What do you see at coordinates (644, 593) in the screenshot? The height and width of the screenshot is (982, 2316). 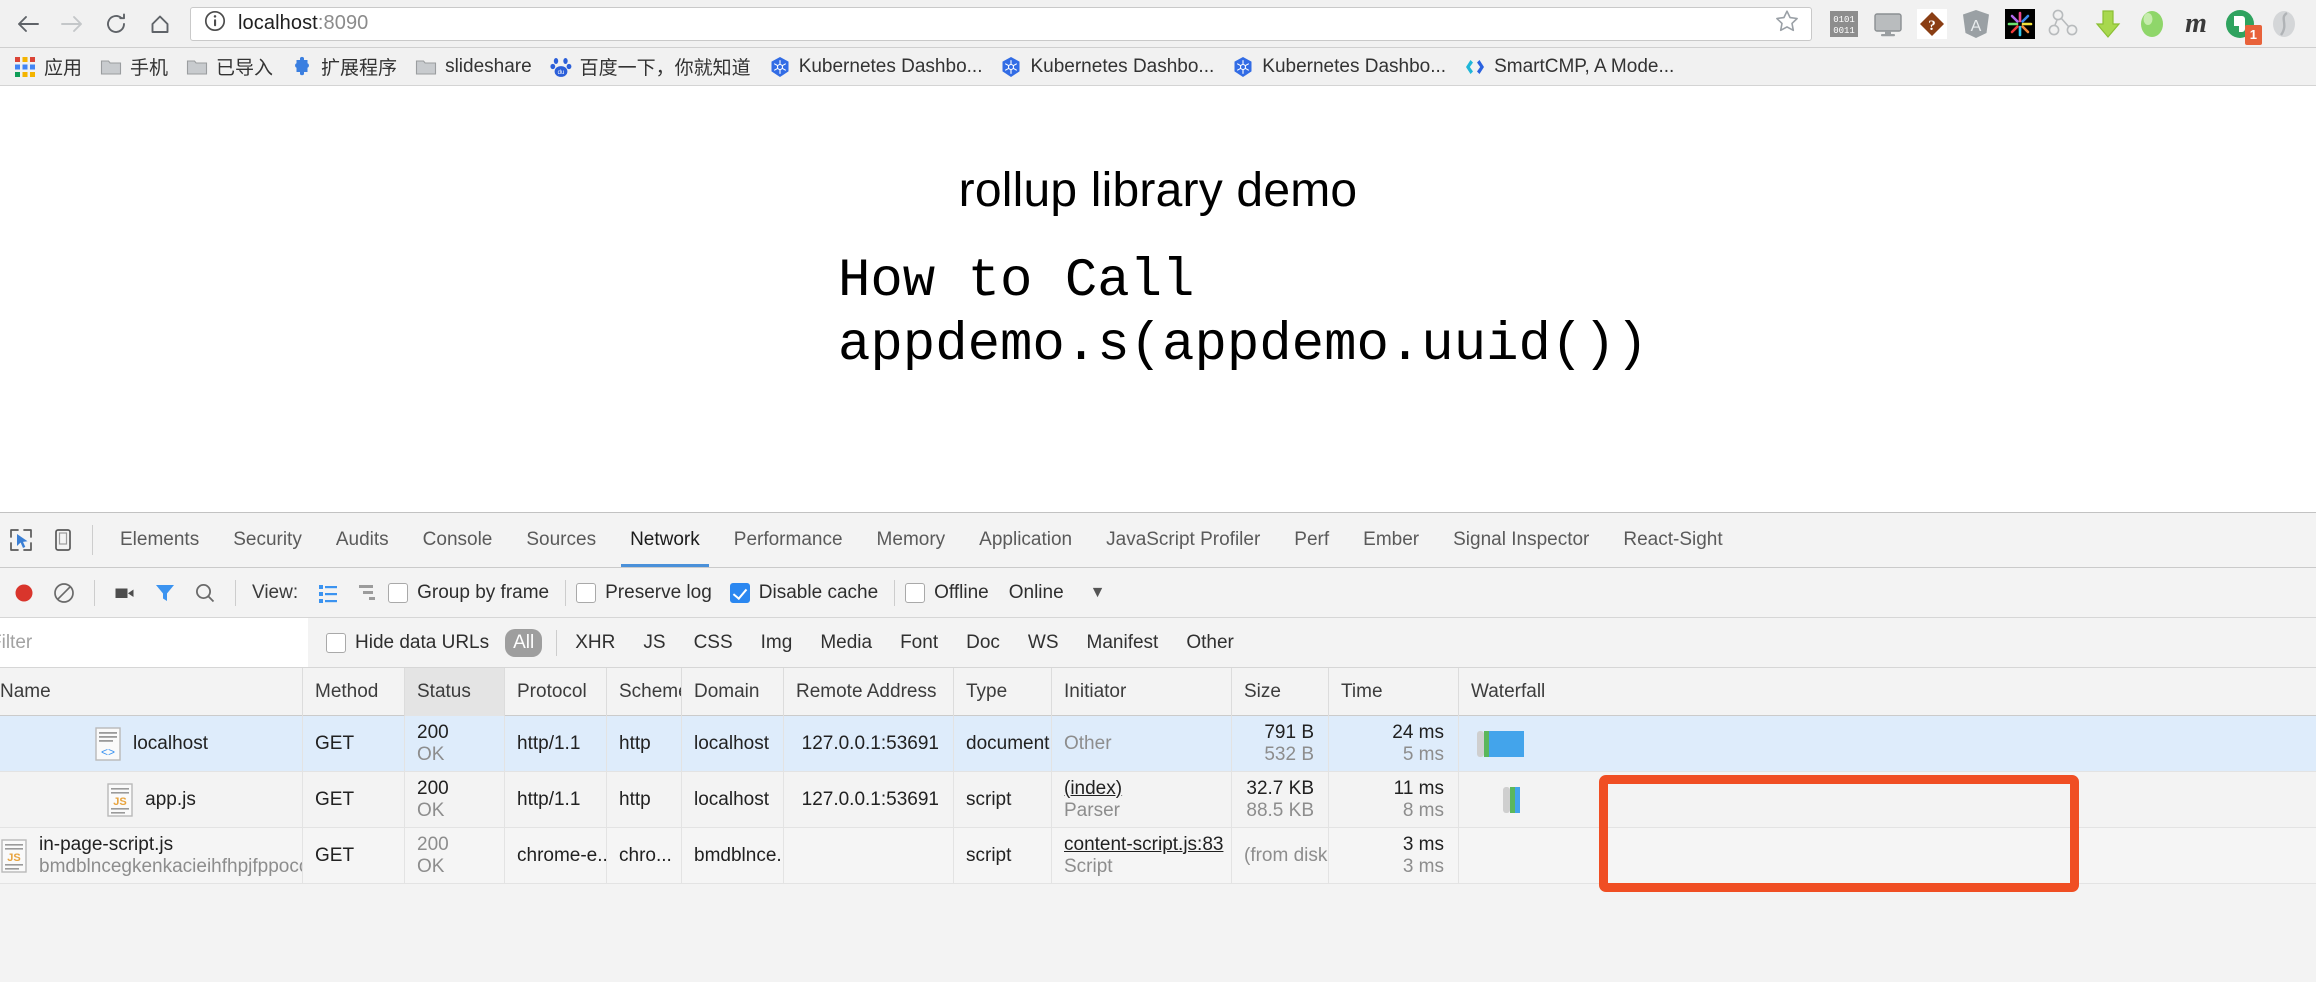 I see `preserve-log-checkbox: Preserve log` at bounding box center [644, 593].